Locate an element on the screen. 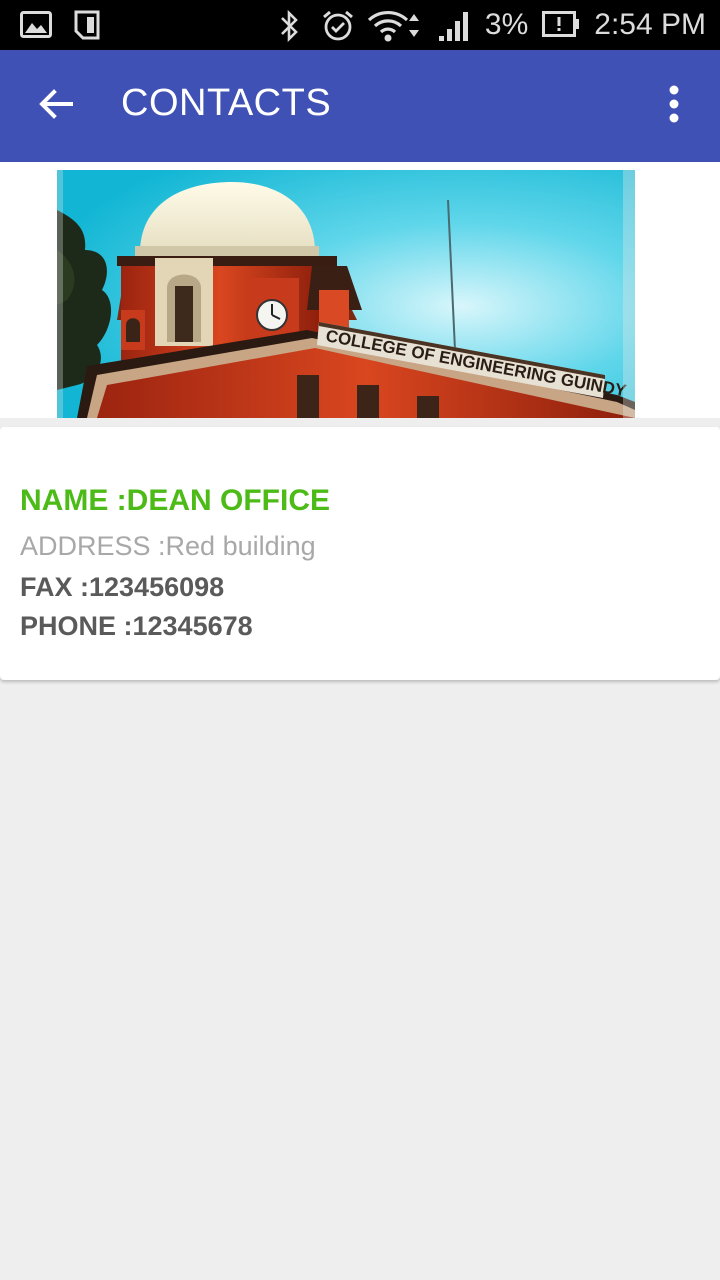 This screenshot has height=1280, width=720. contact-fax: FAX :123456098 is located at coordinates (122, 587).